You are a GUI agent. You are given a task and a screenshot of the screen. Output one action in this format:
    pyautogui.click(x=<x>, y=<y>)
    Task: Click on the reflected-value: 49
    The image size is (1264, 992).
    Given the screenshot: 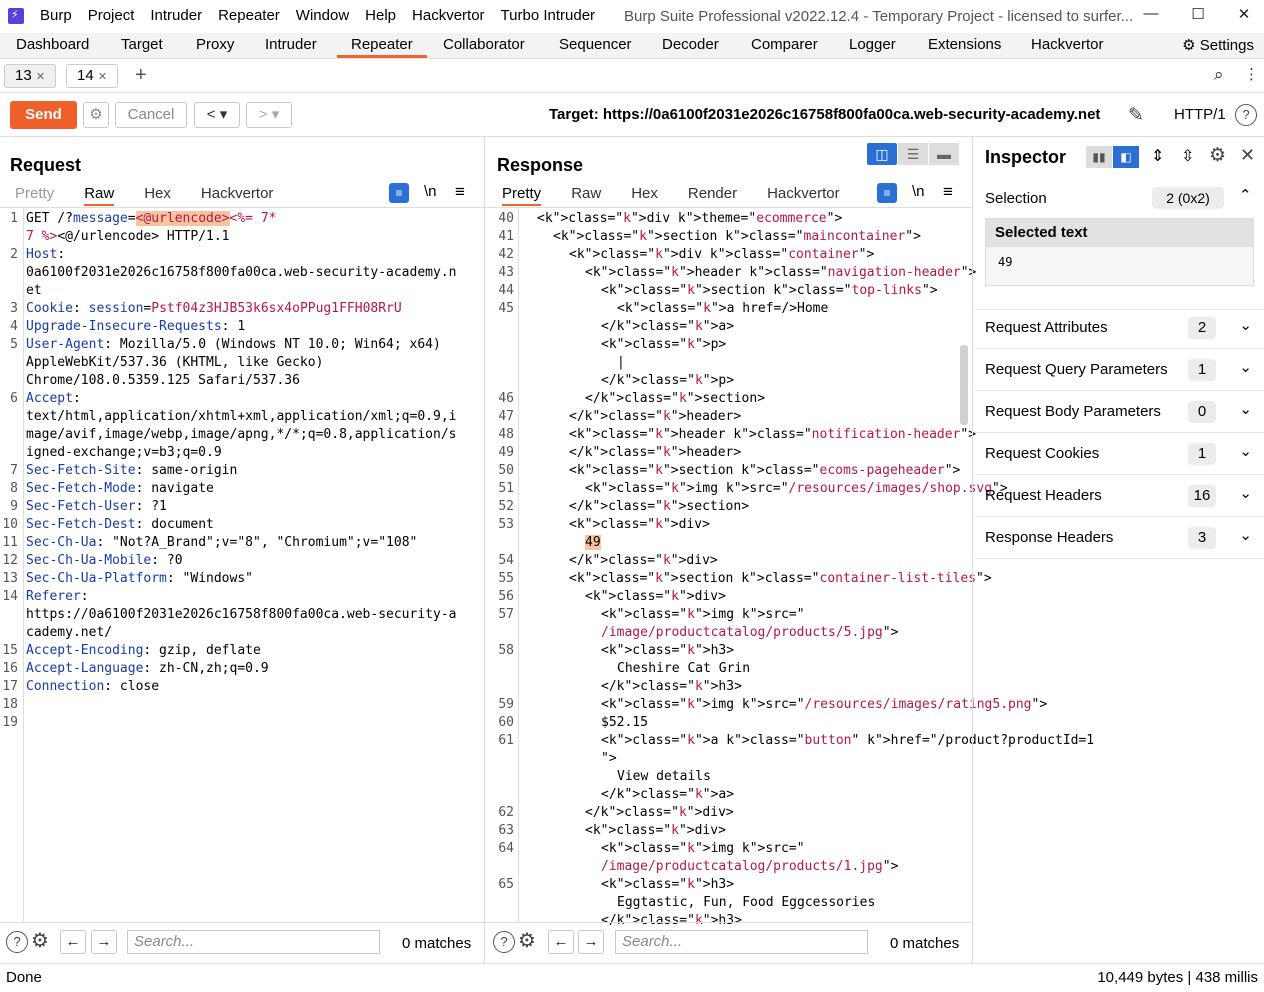 What is the action you would take?
    pyautogui.click(x=593, y=542)
    